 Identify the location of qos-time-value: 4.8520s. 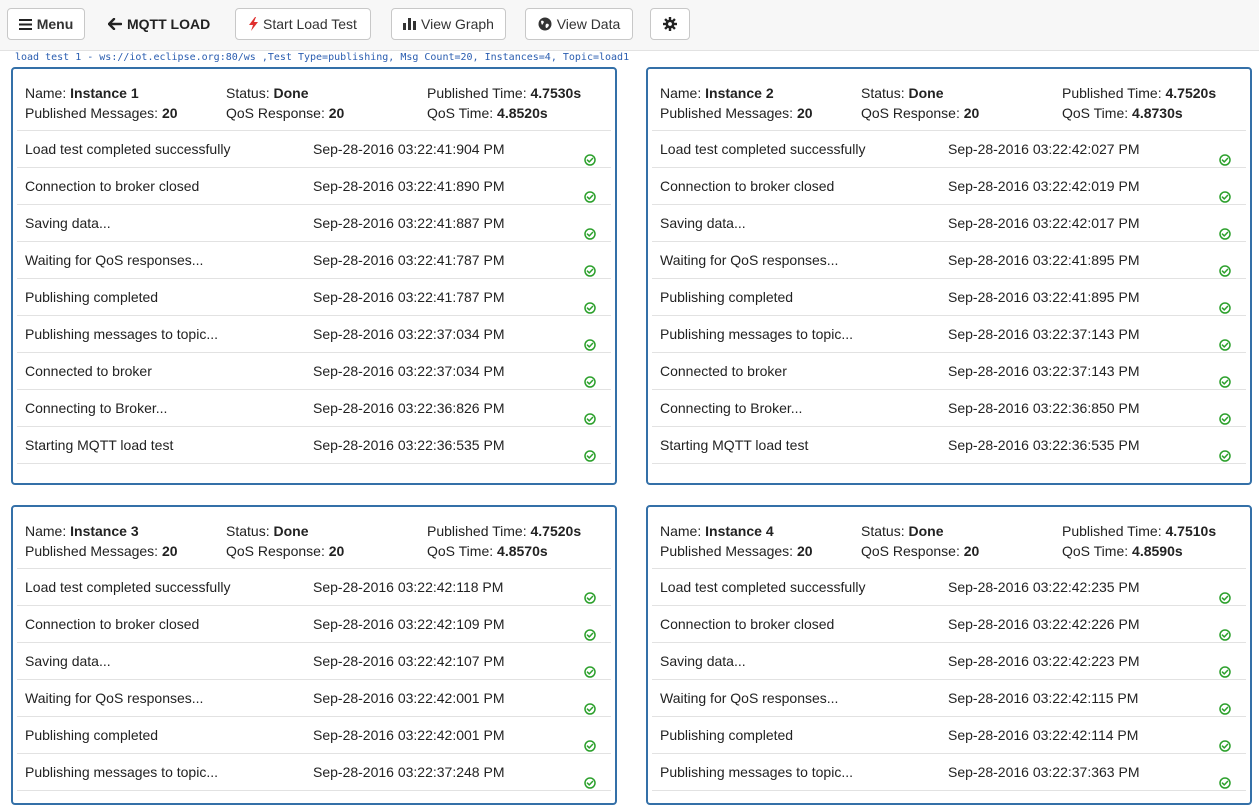
(522, 113).